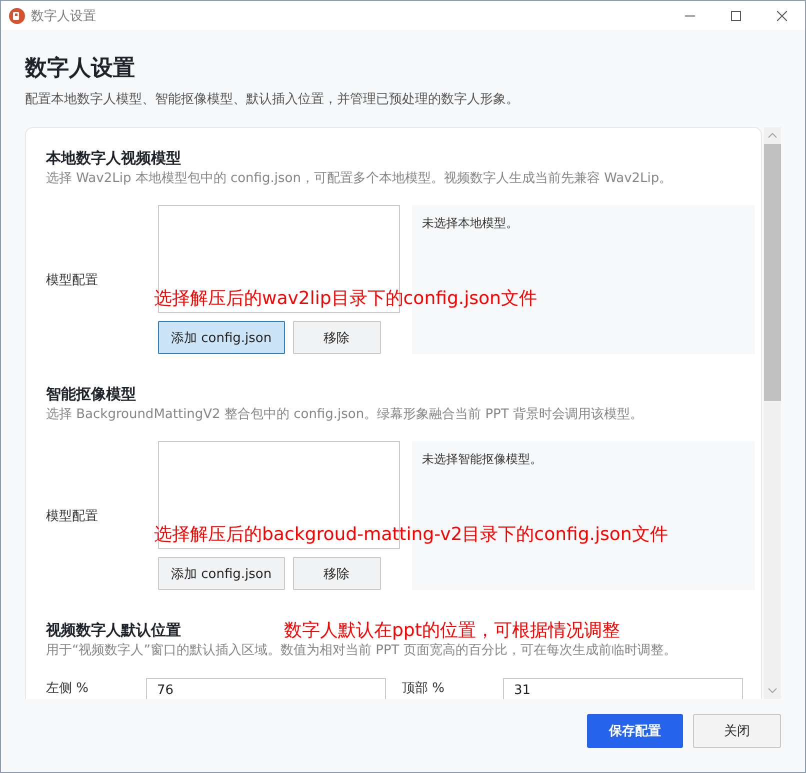 This screenshot has width=806, height=773. Describe the element at coordinates (67, 689) in the screenshot. I see `field-label: 左侧 %` at that location.